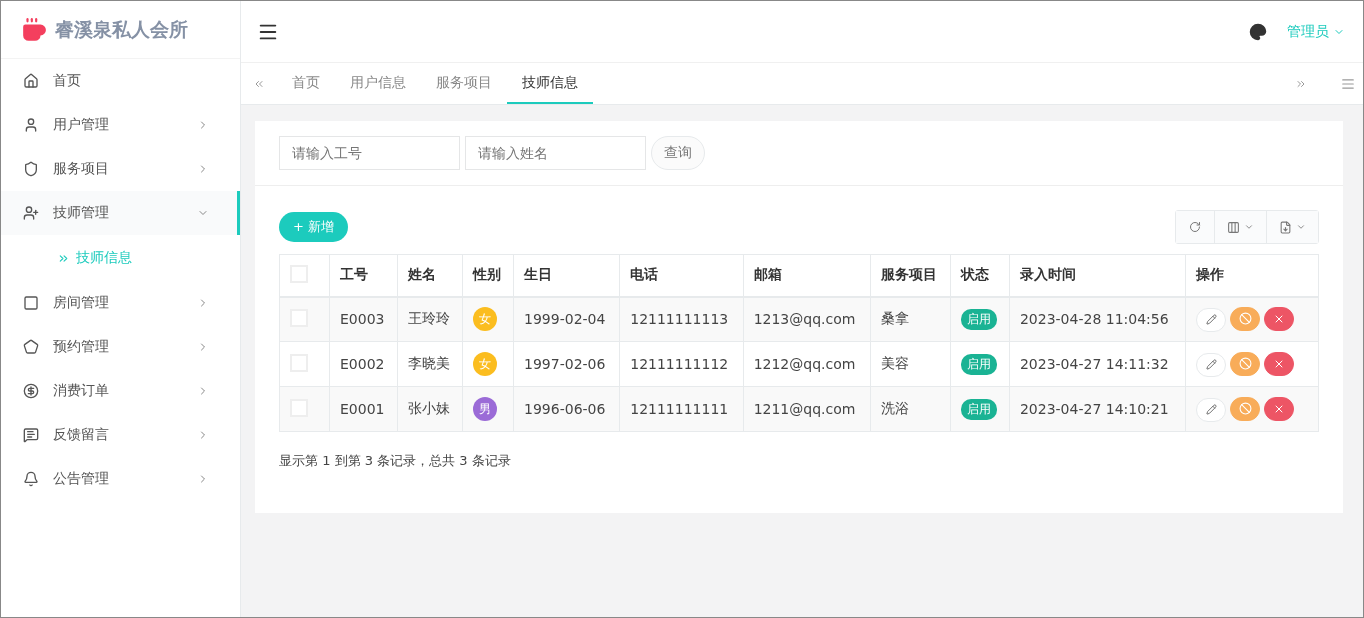  Describe the element at coordinates (464, 83) in the screenshot. I see `tab: 服务项目` at that location.